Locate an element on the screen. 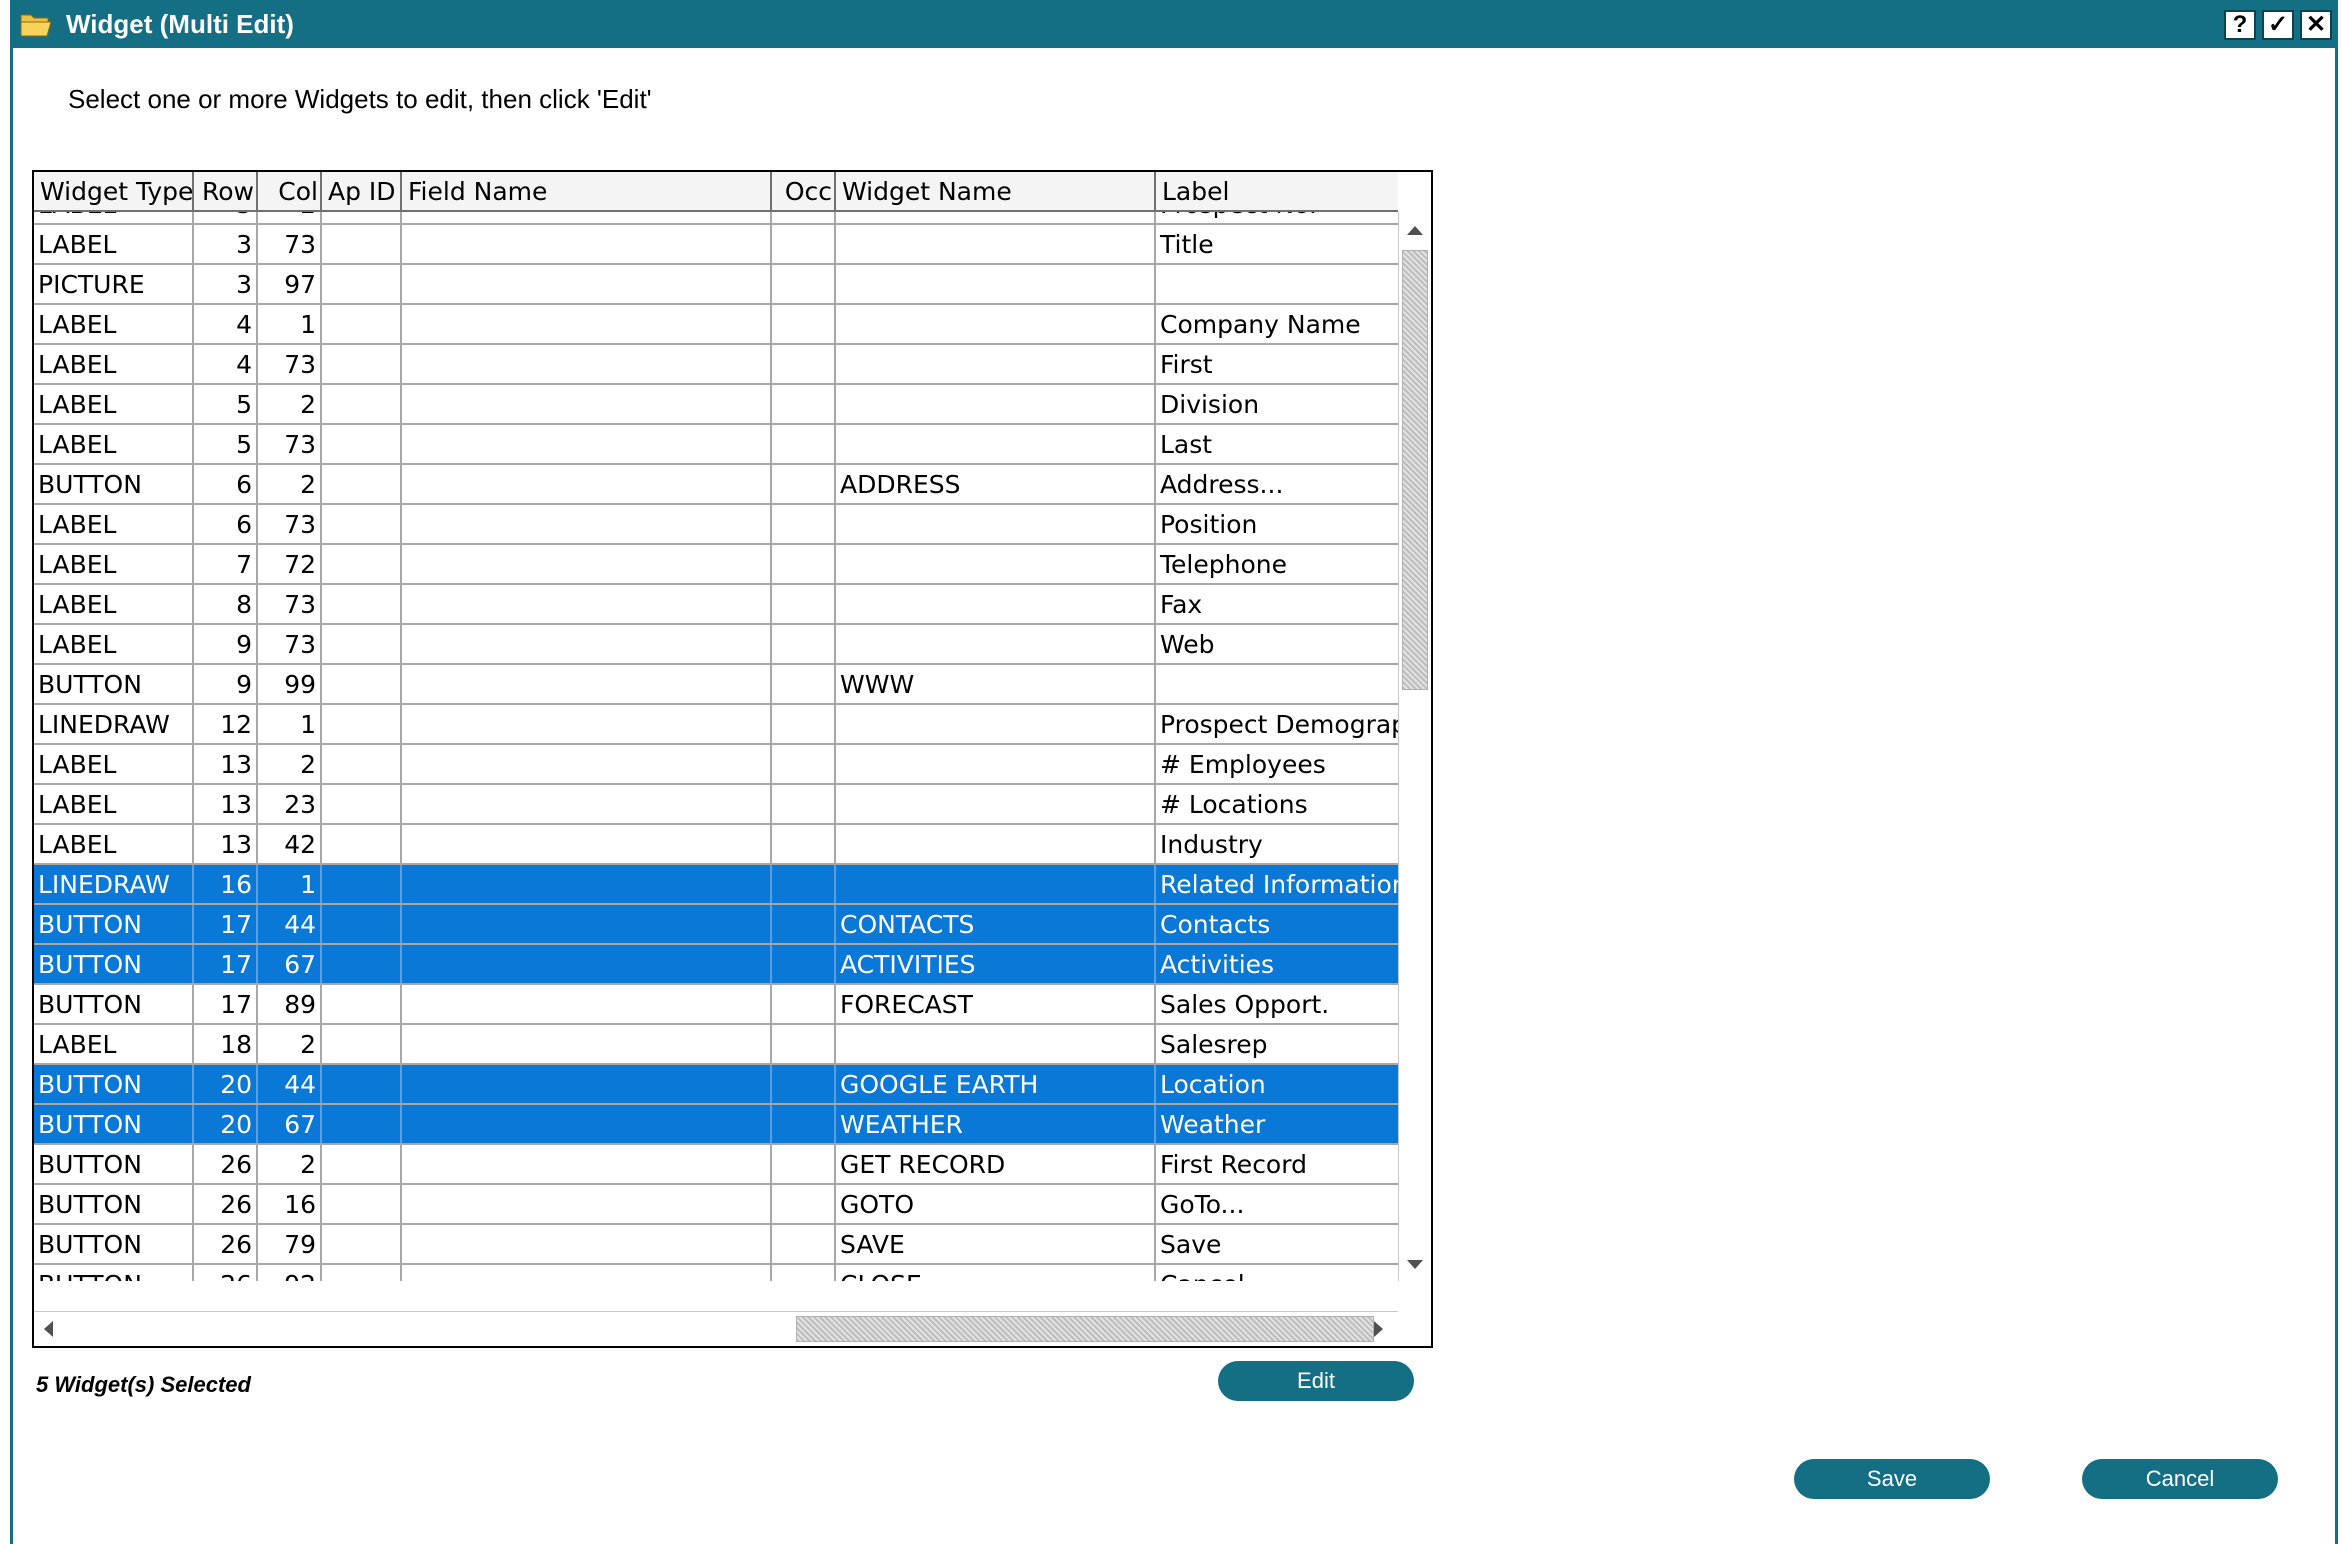  table-row: LABEL 13 2 # Employees is located at coordinates (716, 765).